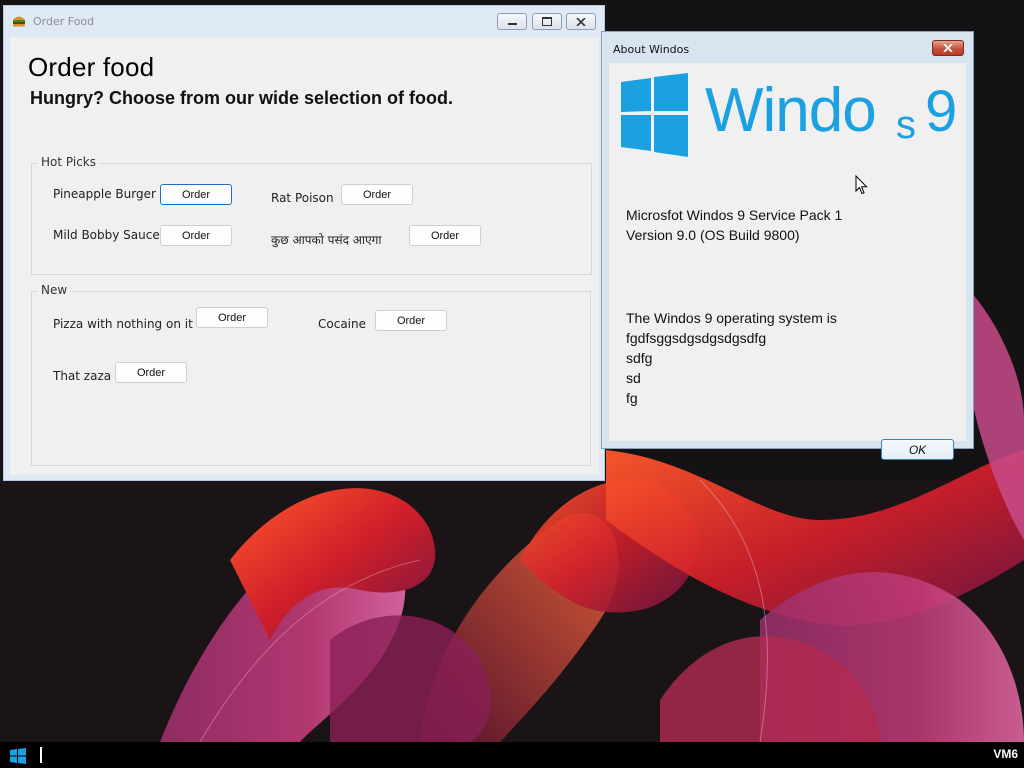 The height and width of the screenshot is (768, 1024). Describe the element at coordinates (19, 21) in the screenshot. I see `burger-icon` at that location.